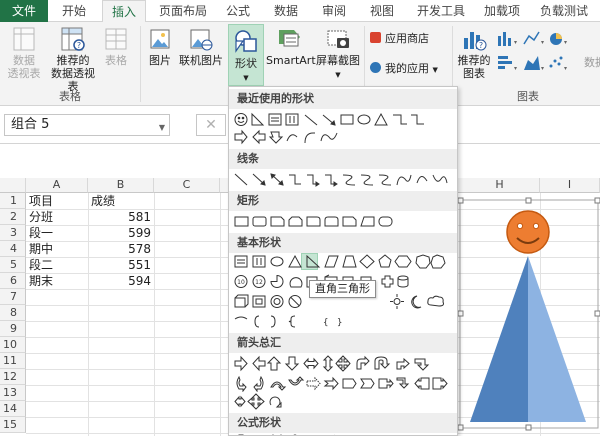 The width and height of the screenshot is (600, 436). What do you see at coordinates (410, 69) in the screenshot?
I see `my-apps-button: 我的应用 ▼` at bounding box center [410, 69].